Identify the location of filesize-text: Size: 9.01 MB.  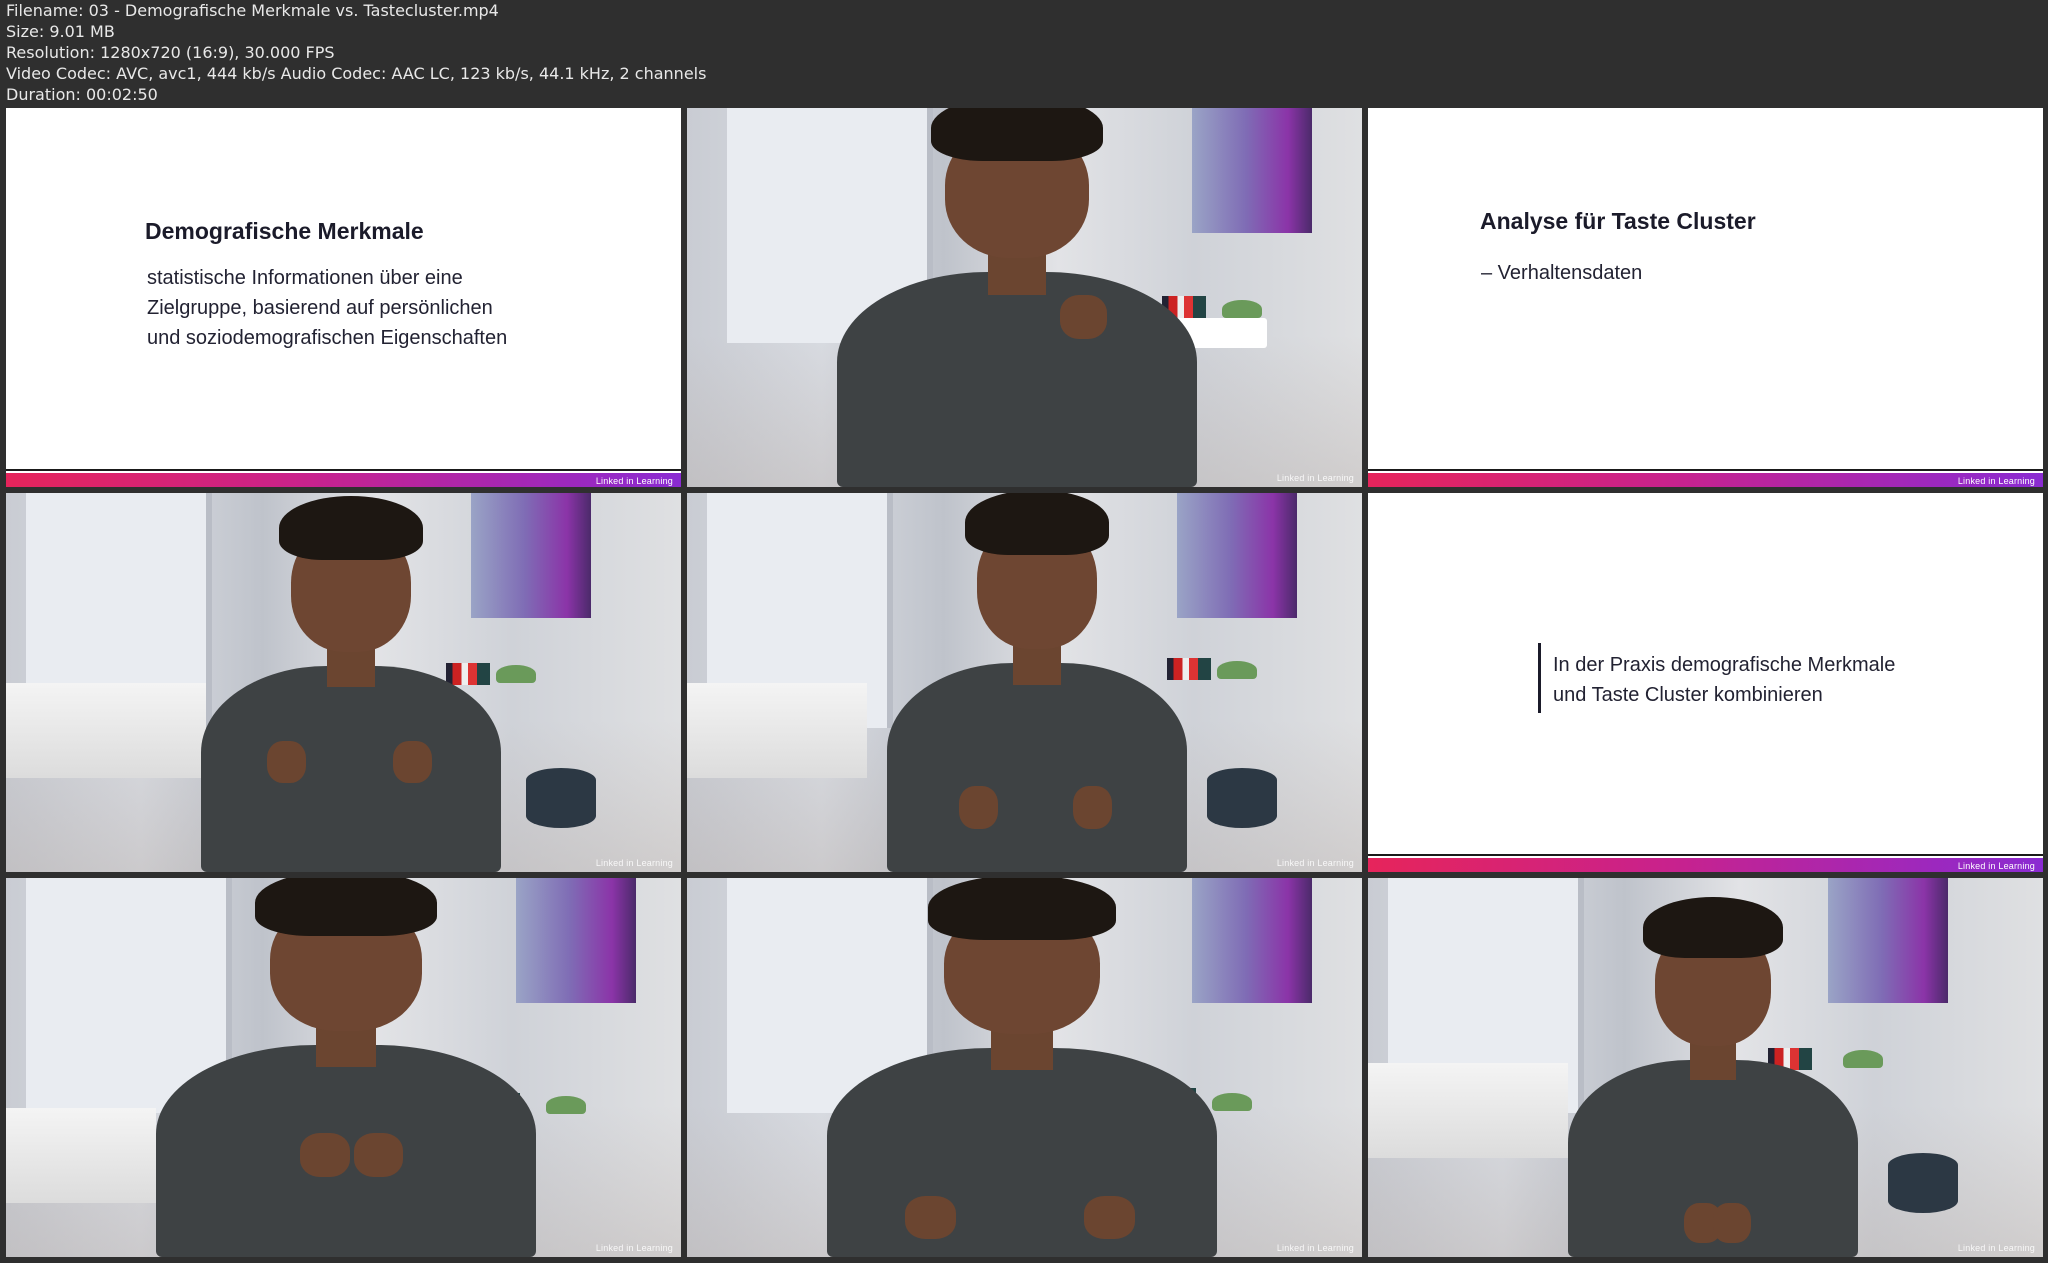
(60, 31).